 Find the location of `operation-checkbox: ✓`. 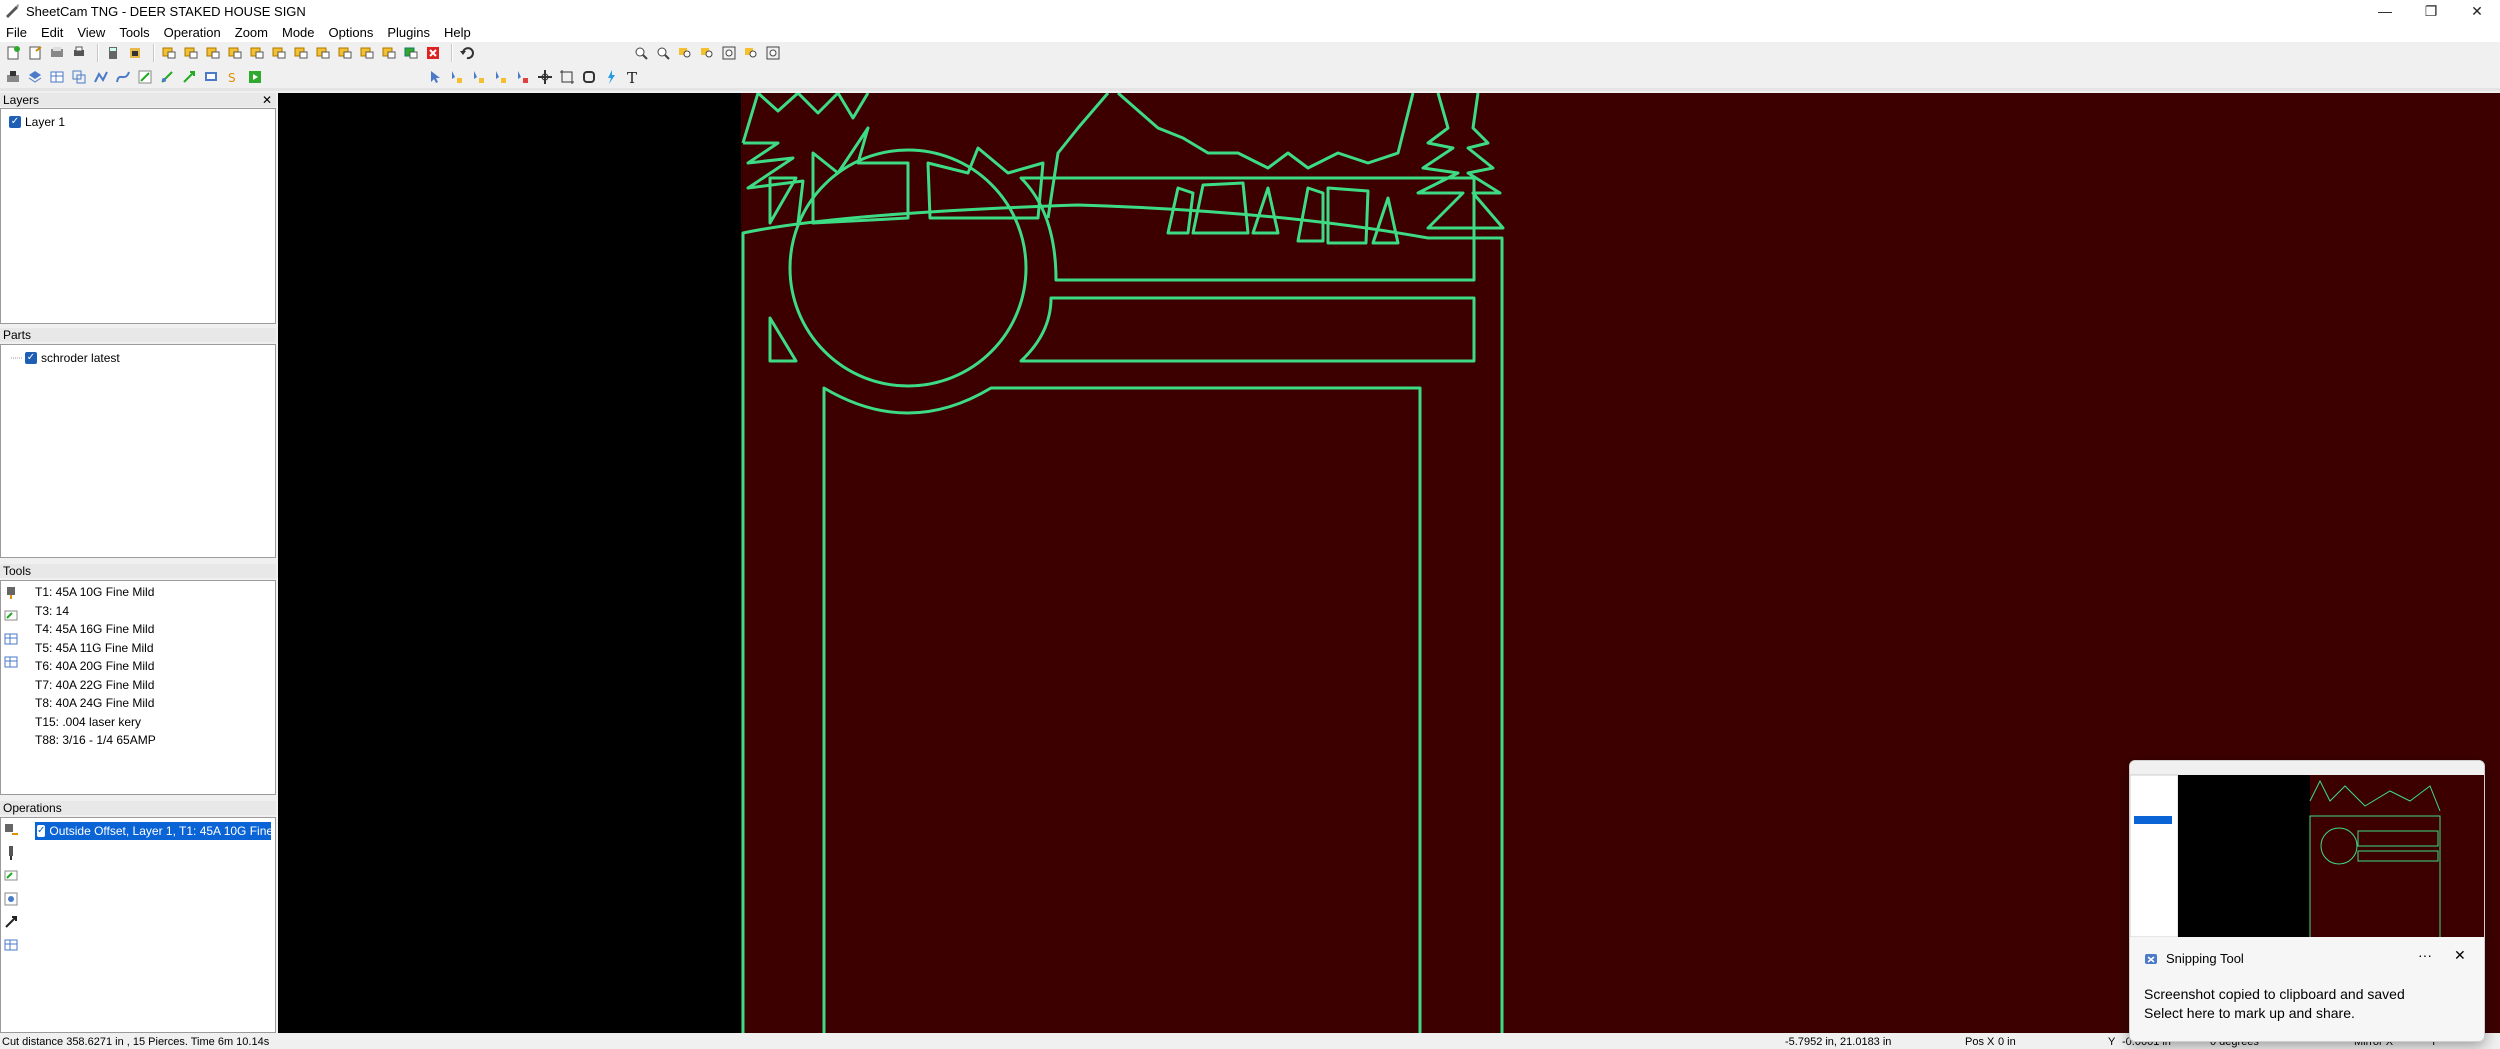

operation-checkbox: ✓ is located at coordinates (41, 831).